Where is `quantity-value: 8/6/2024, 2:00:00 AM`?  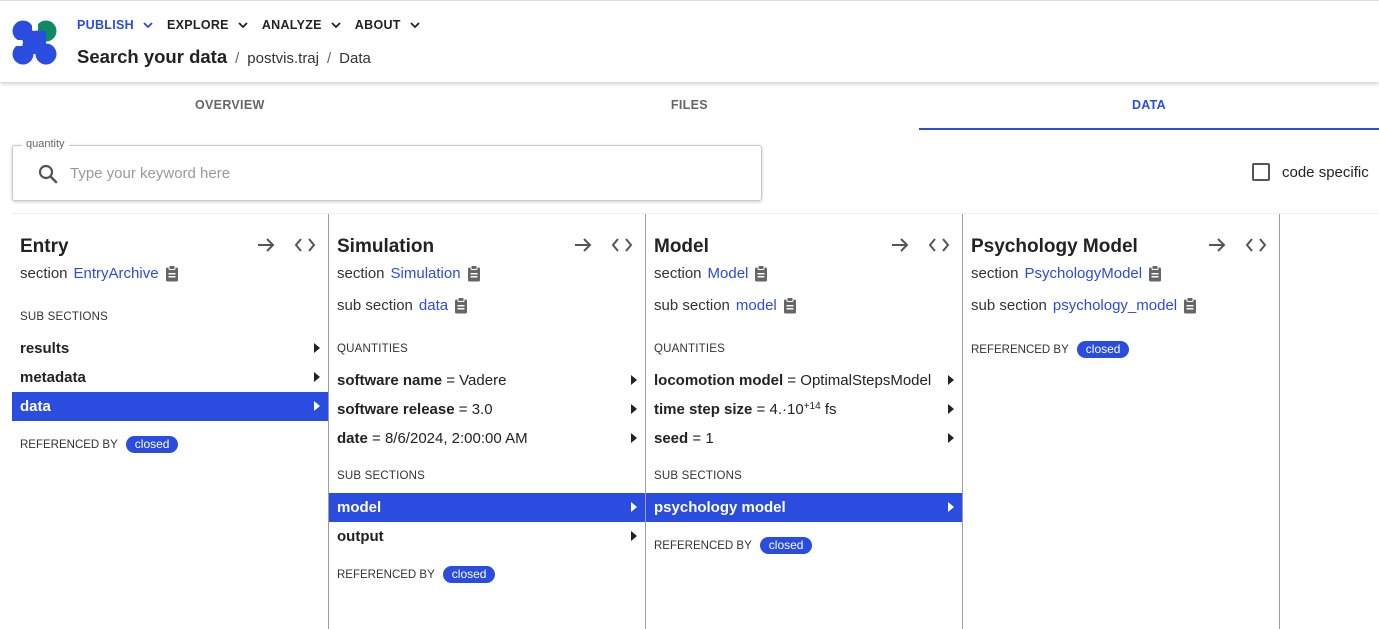
quantity-value: 8/6/2024, 2:00:00 AM is located at coordinates (456, 438).